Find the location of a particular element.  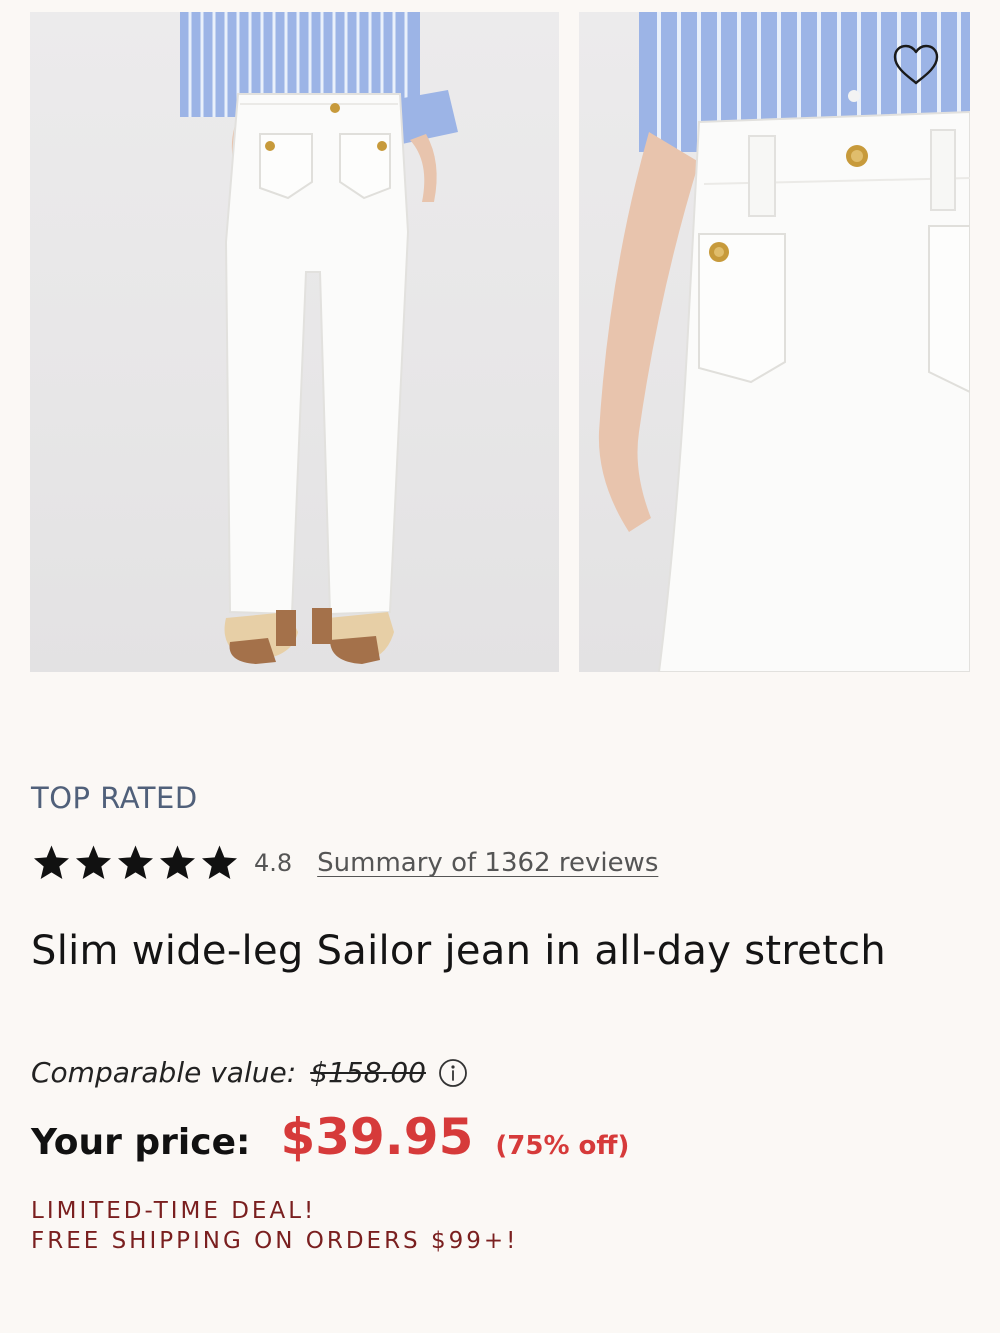

your-price-row: Your price: $39.95 (75% off) is located at coordinates (330, 1137).